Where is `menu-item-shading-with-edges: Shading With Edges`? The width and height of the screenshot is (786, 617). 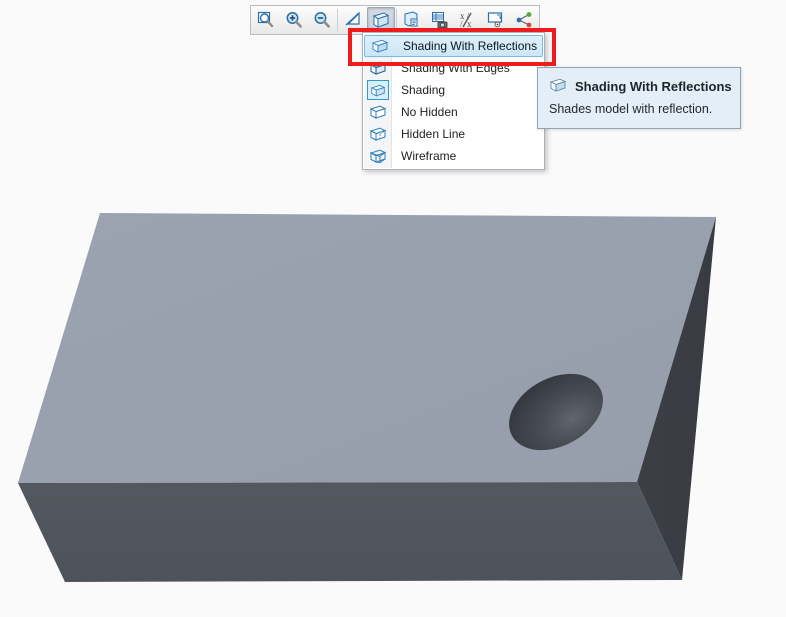
menu-item-shading-with-edges: Shading With Edges is located at coordinates (453, 68).